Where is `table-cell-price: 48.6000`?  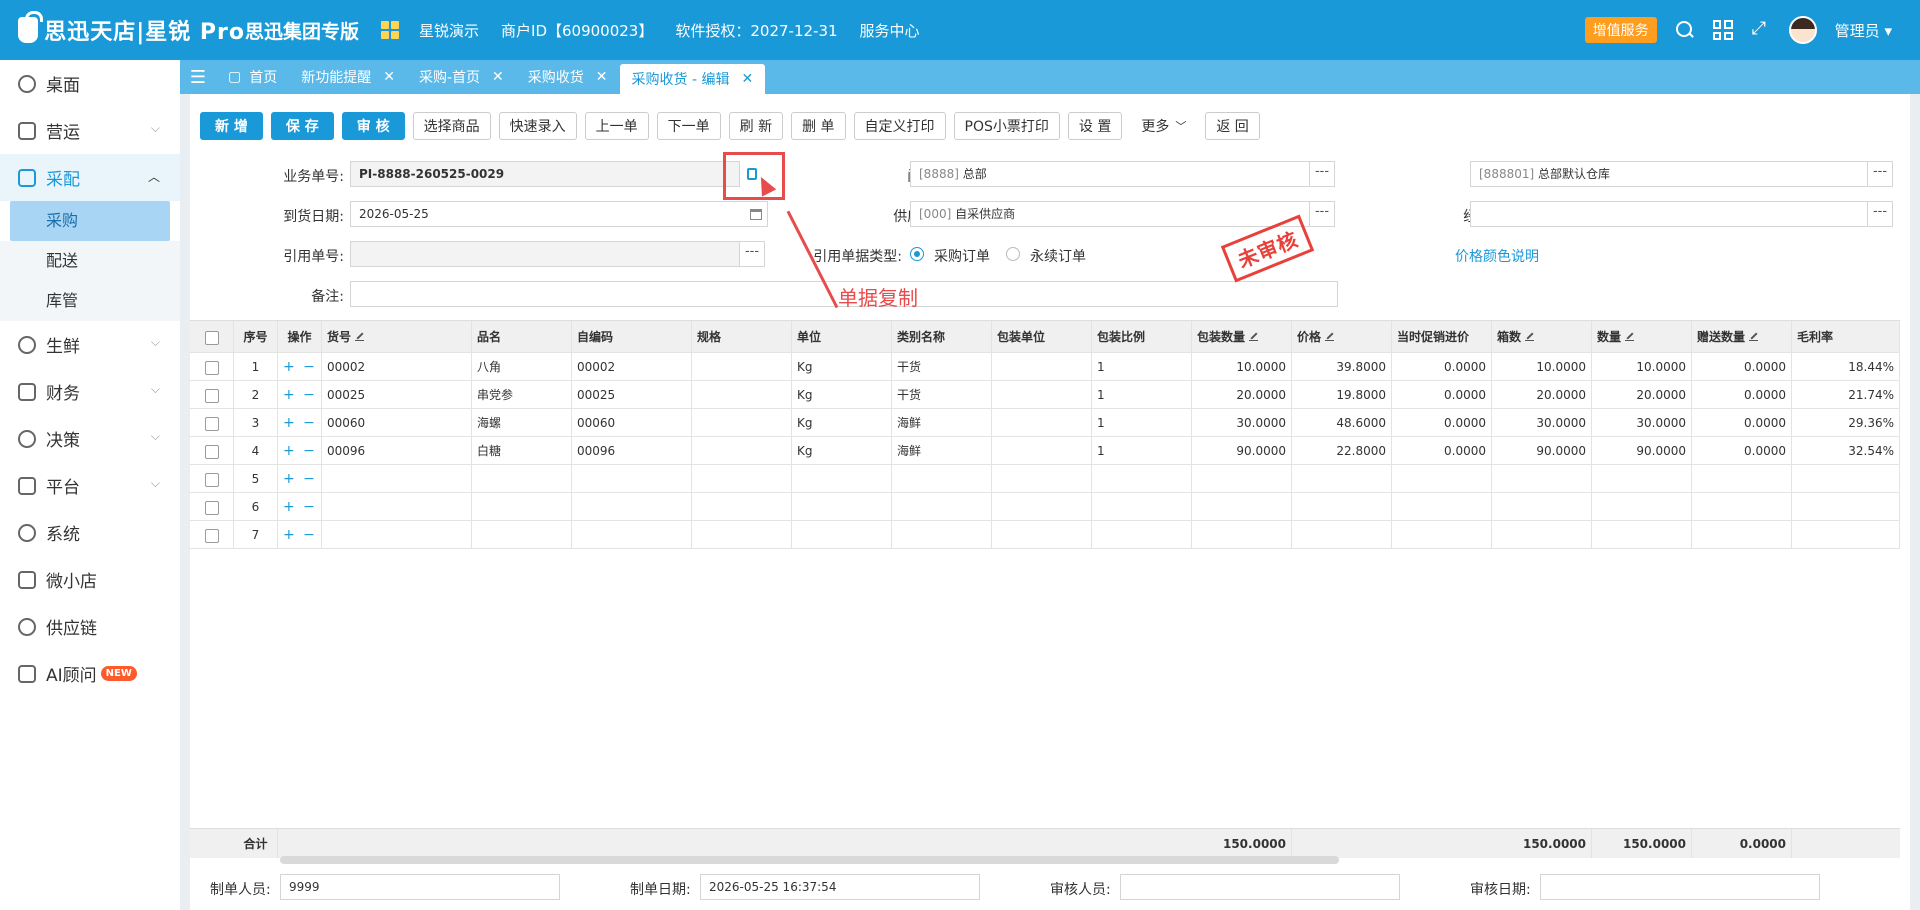
table-cell-price: 48.6000 is located at coordinates (1342, 422).